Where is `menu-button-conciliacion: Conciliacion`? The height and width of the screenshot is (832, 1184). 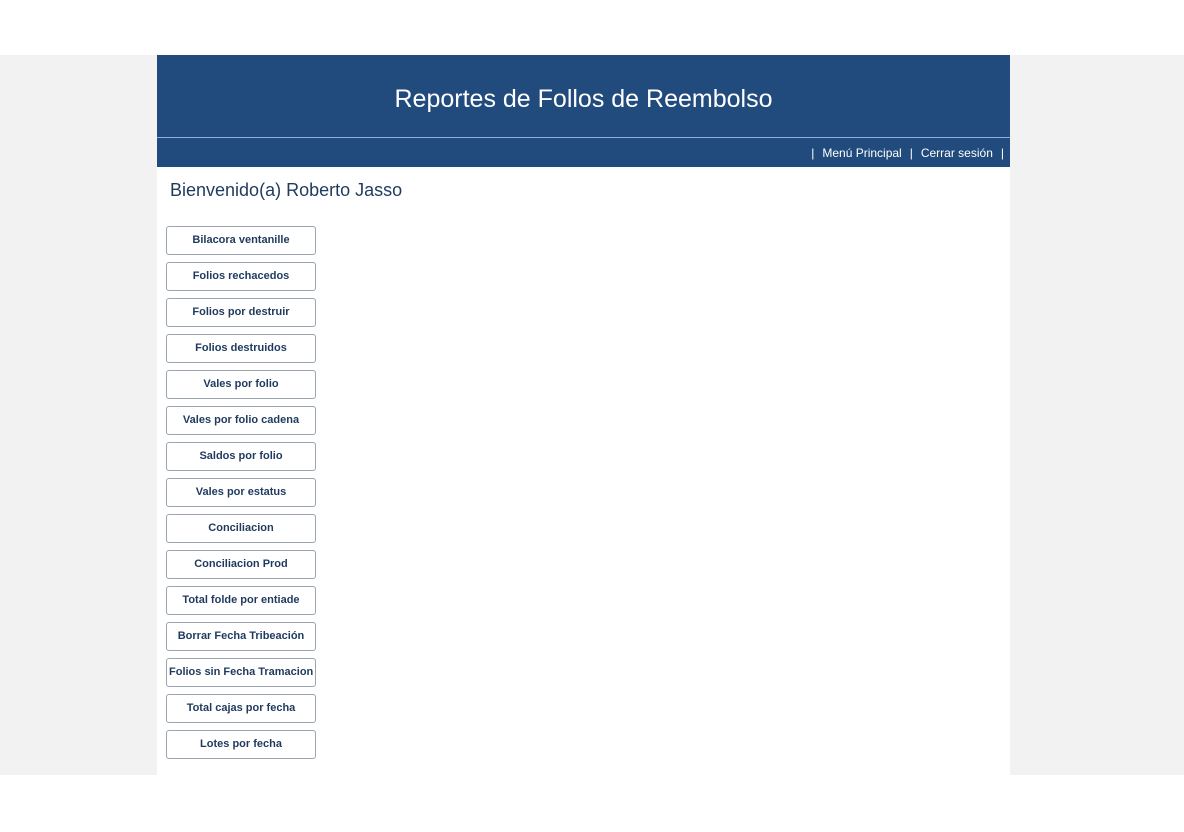 menu-button-conciliacion: Conciliacion is located at coordinates (241, 528).